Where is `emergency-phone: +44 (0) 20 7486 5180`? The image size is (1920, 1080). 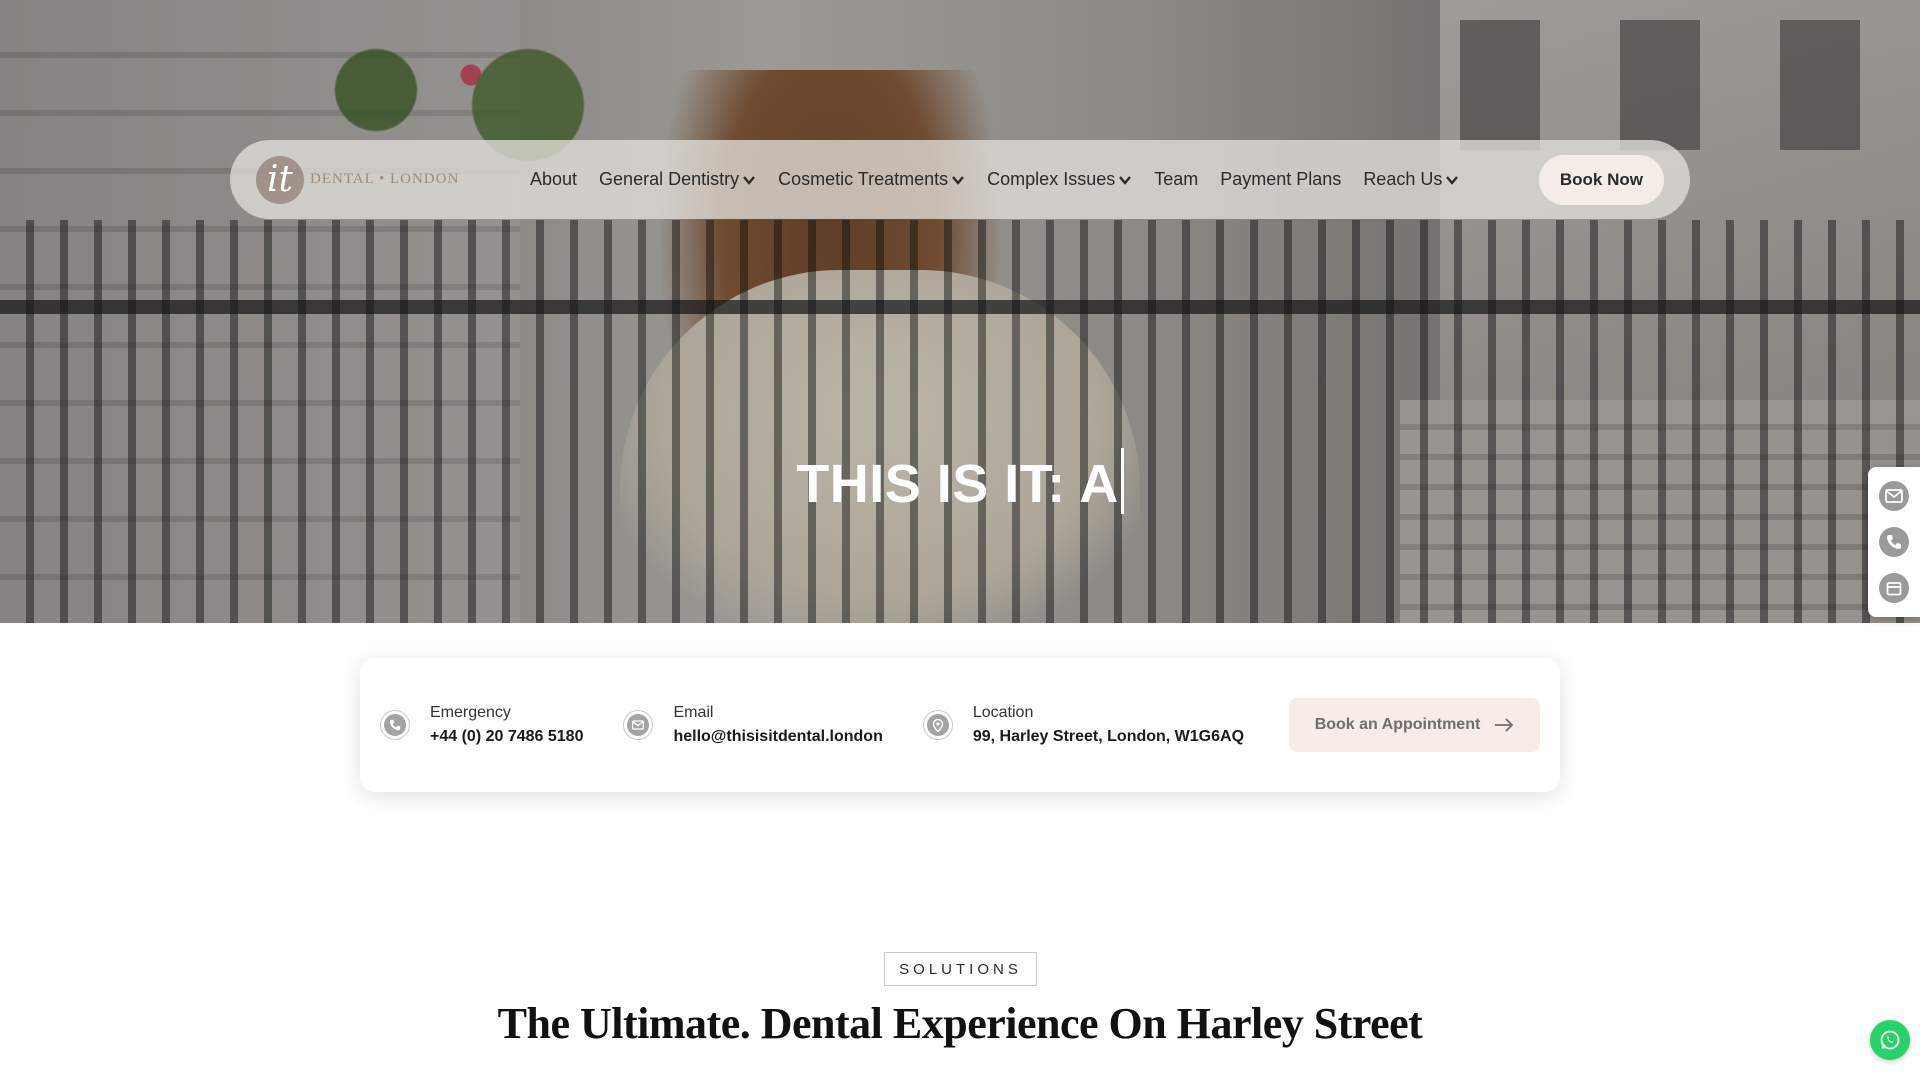
emergency-phone: +44 (0) 20 7486 5180 is located at coordinates (506, 737).